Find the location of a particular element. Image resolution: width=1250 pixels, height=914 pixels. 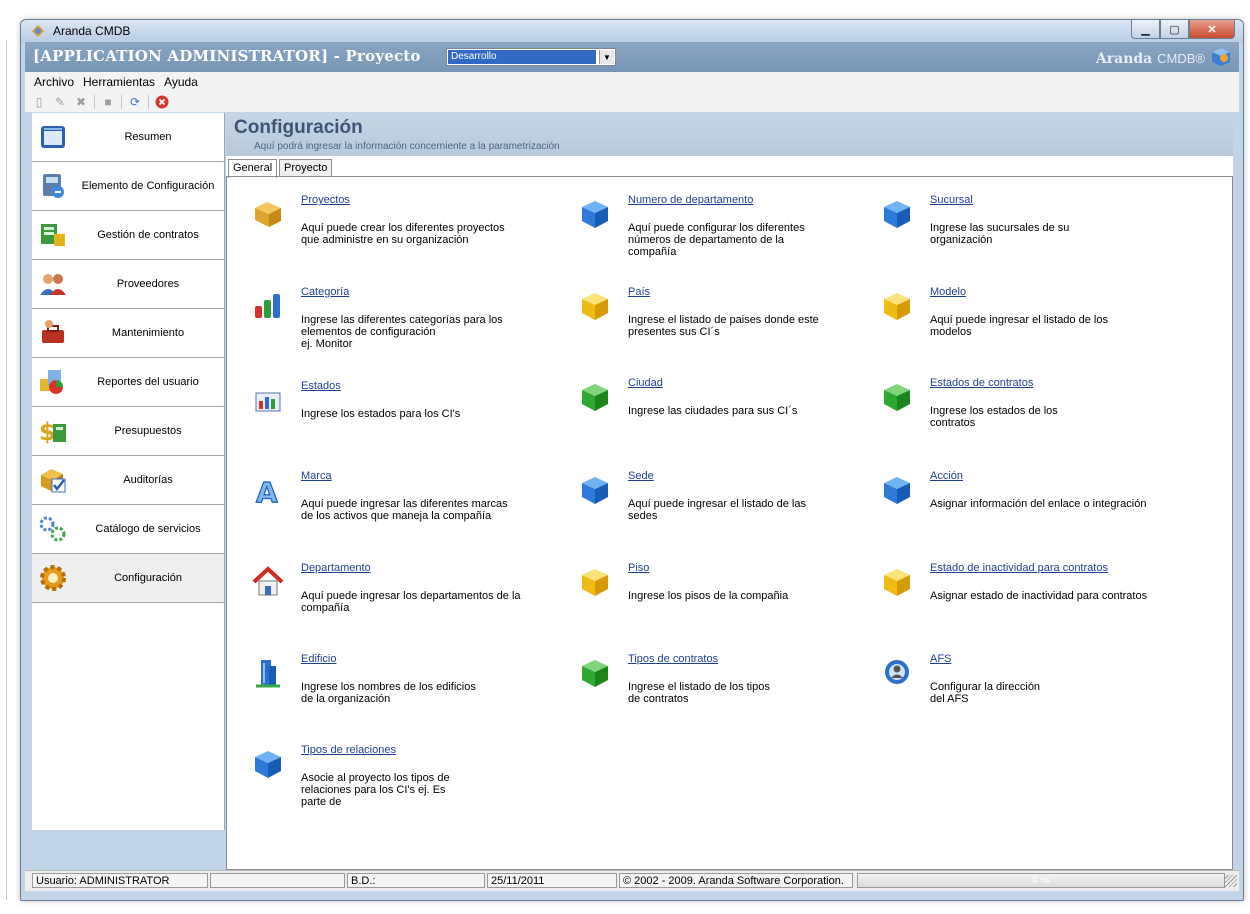

window-controls: ▁ ▢ ✕ is located at coordinates (1183, 29).